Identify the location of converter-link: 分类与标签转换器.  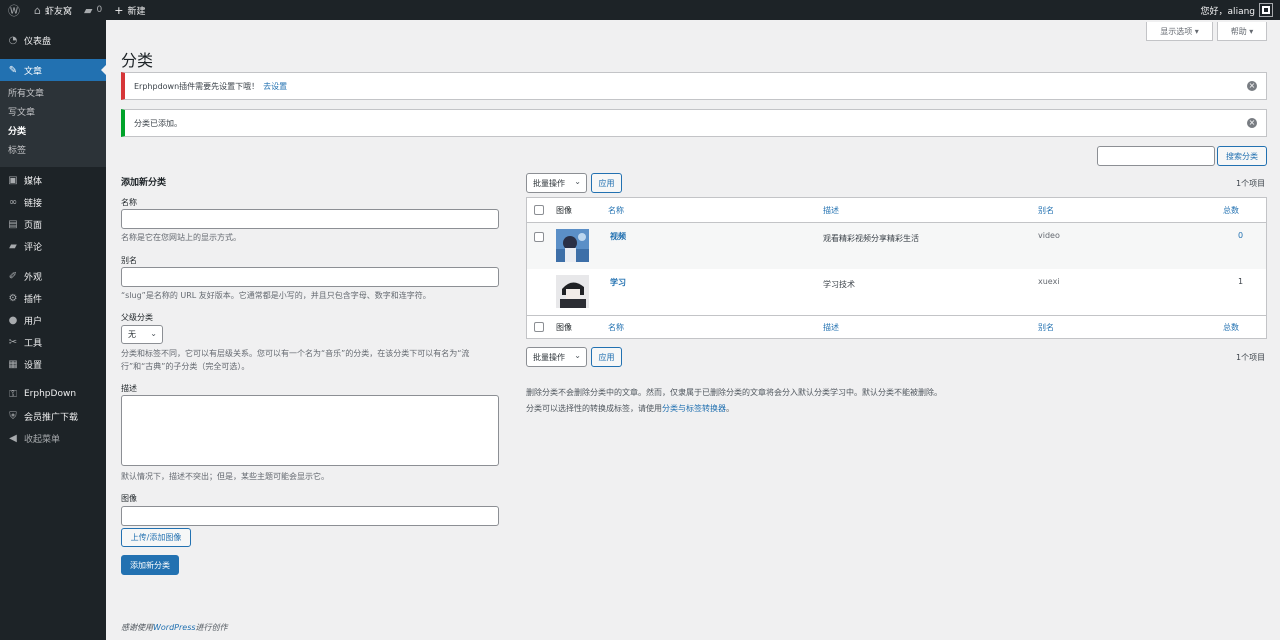
(694, 408).